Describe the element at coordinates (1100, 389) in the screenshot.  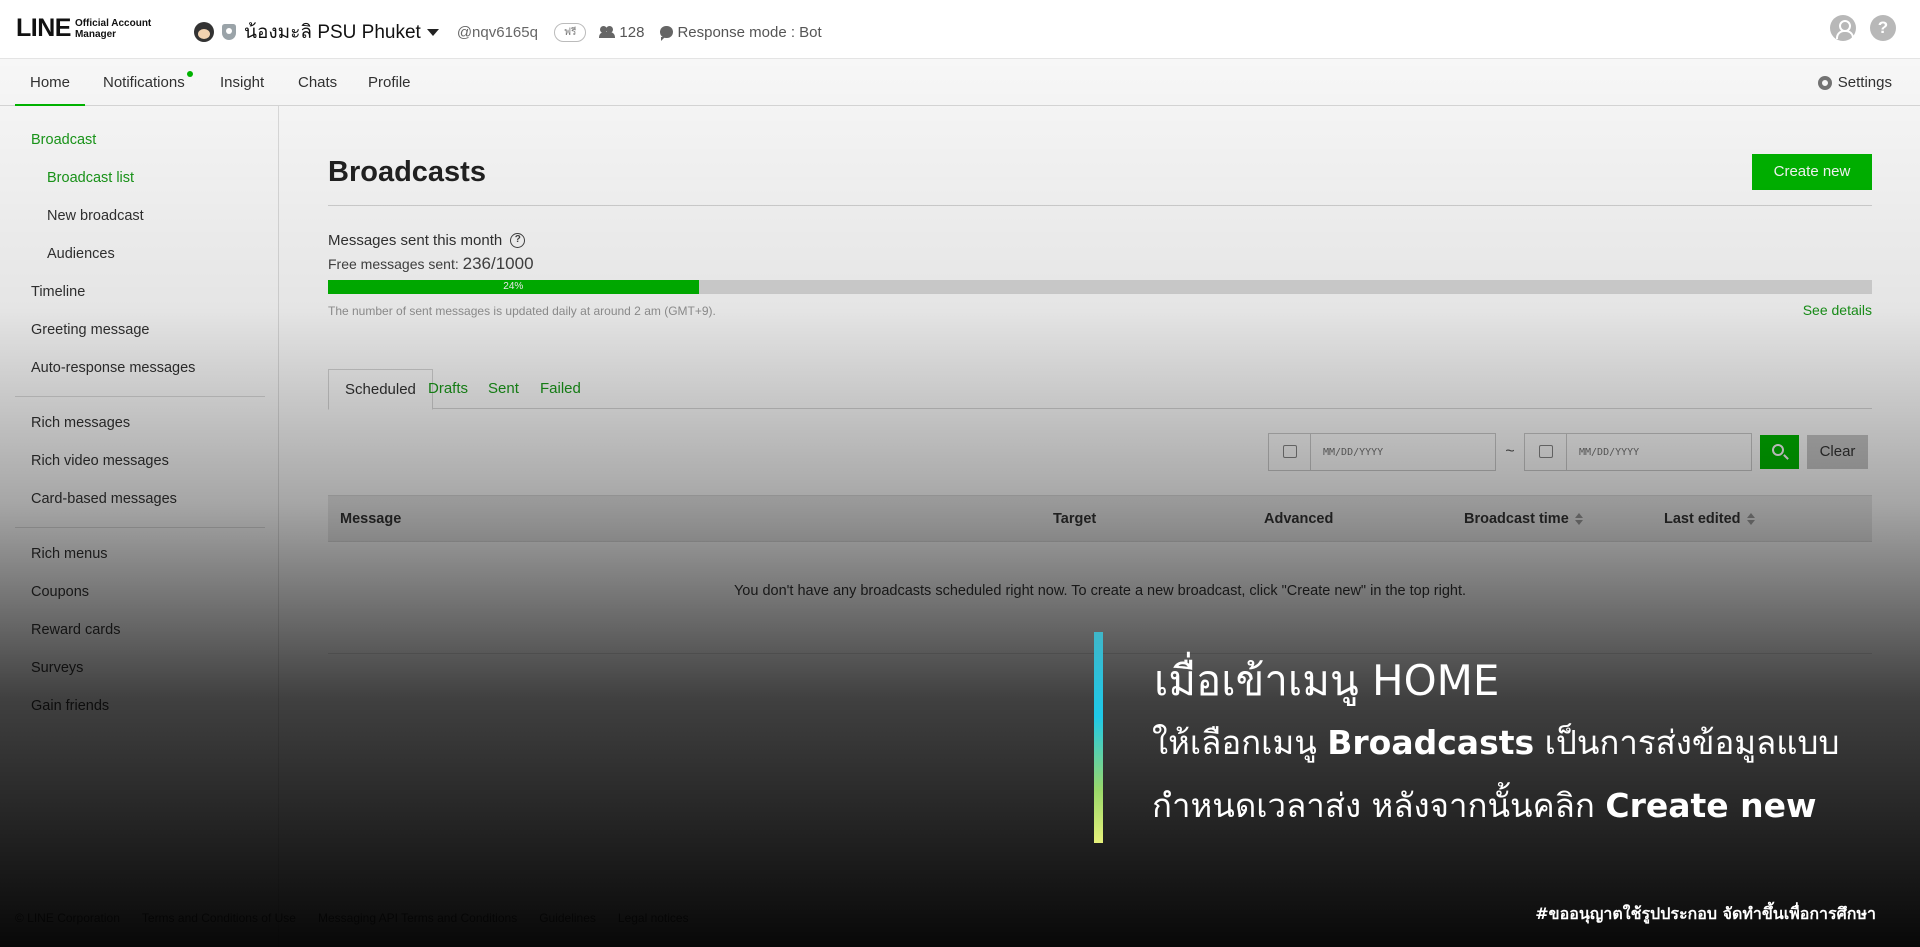
I see `broadcast-tabs: Scheduled Drafts Sent Failed` at that location.